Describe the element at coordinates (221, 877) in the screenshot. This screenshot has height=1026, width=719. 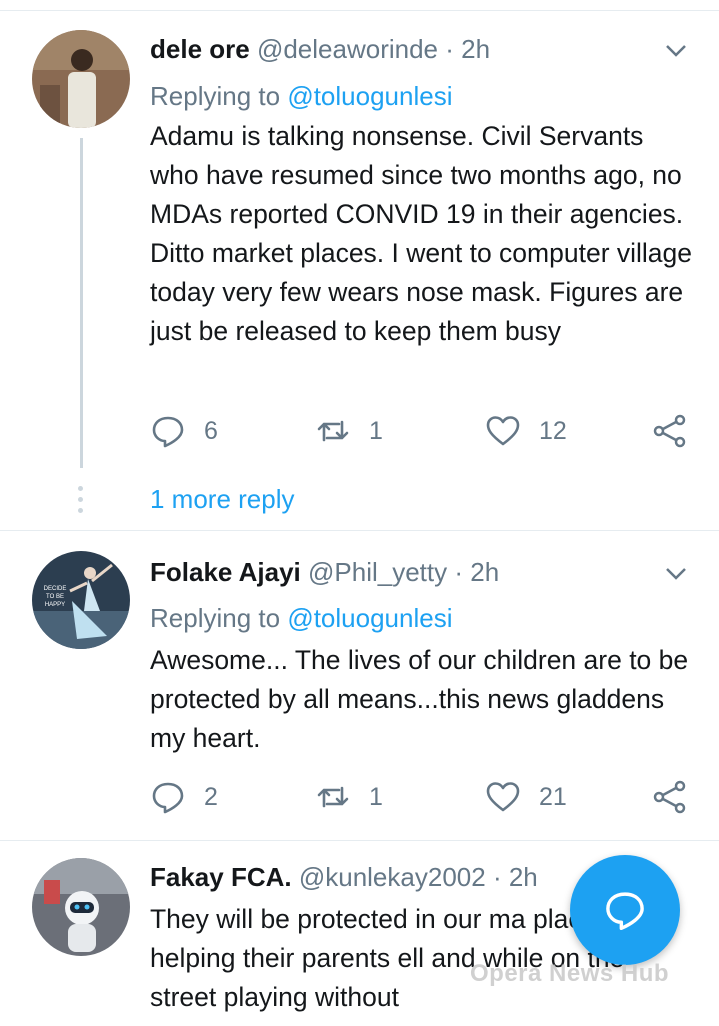
I see `display-name: Fakay FCA.` at that location.